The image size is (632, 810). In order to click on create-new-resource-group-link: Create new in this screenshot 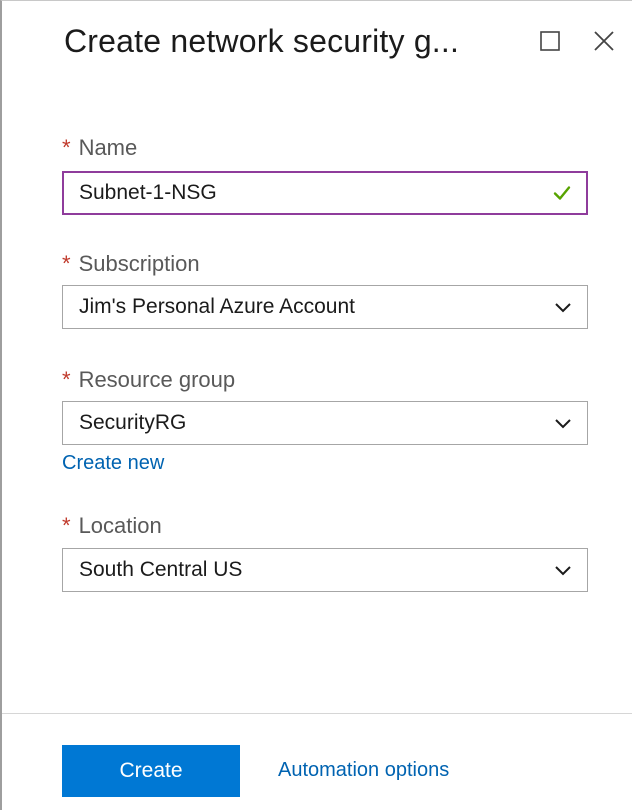, I will do `click(113, 463)`.